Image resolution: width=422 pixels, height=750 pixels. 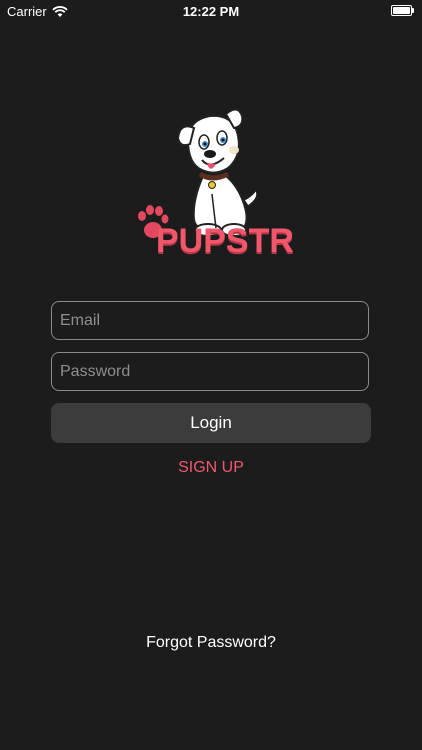 I want to click on logo-wordmark: PUPSTR, so click(x=225, y=241).